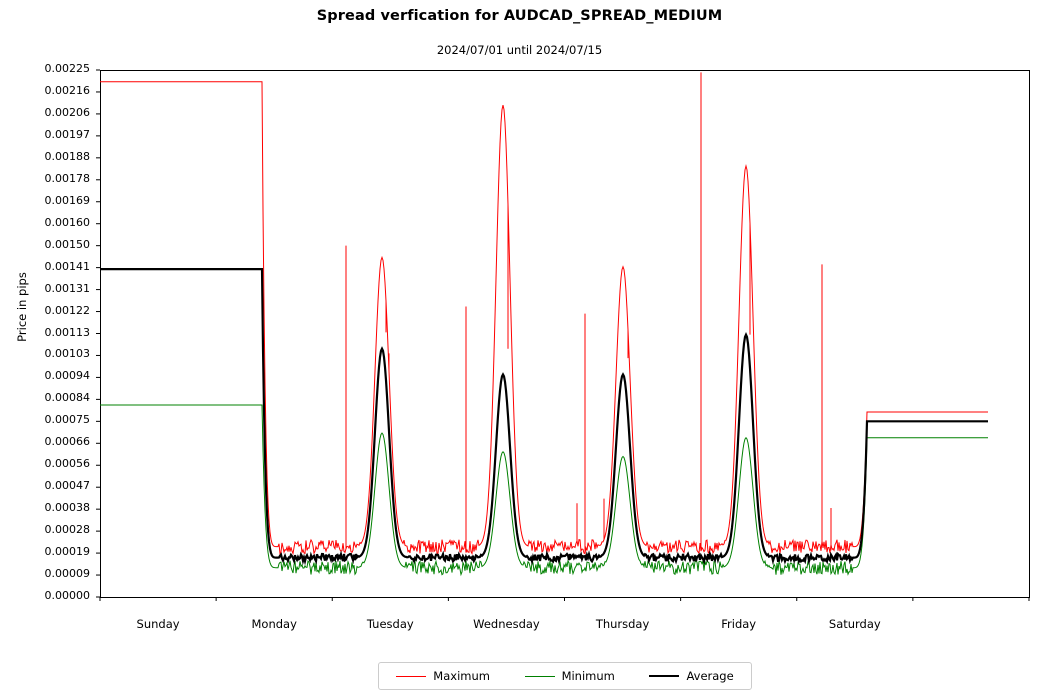 The width and height of the screenshot is (1039, 700). Describe the element at coordinates (710, 676) in the screenshot. I see `legend-label-average: Average` at that location.